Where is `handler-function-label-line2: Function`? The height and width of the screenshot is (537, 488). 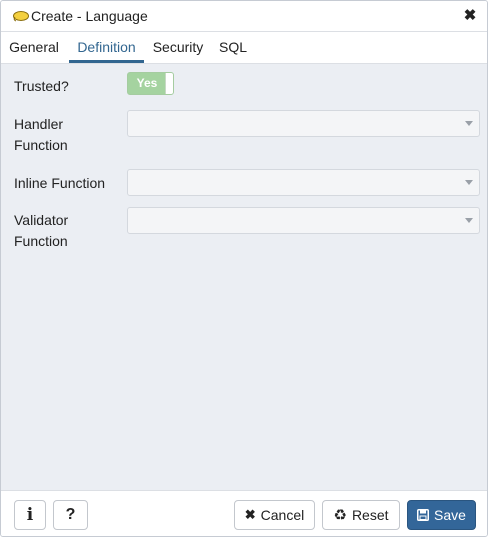 handler-function-label-line2: Function is located at coordinates (41, 145).